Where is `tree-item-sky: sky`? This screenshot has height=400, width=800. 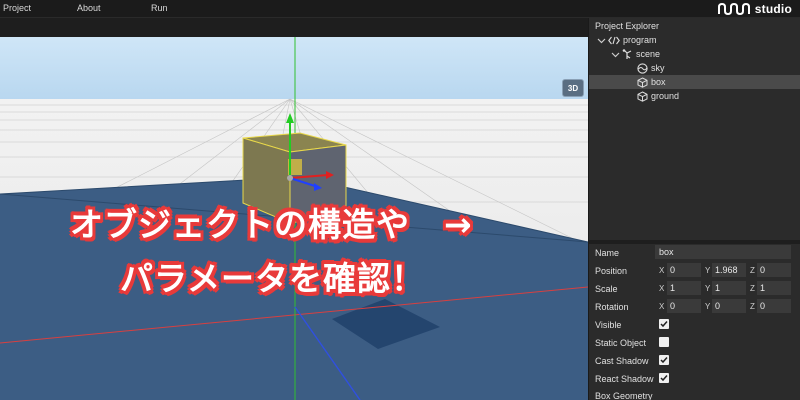
tree-item-sky: sky is located at coordinates (694, 68).